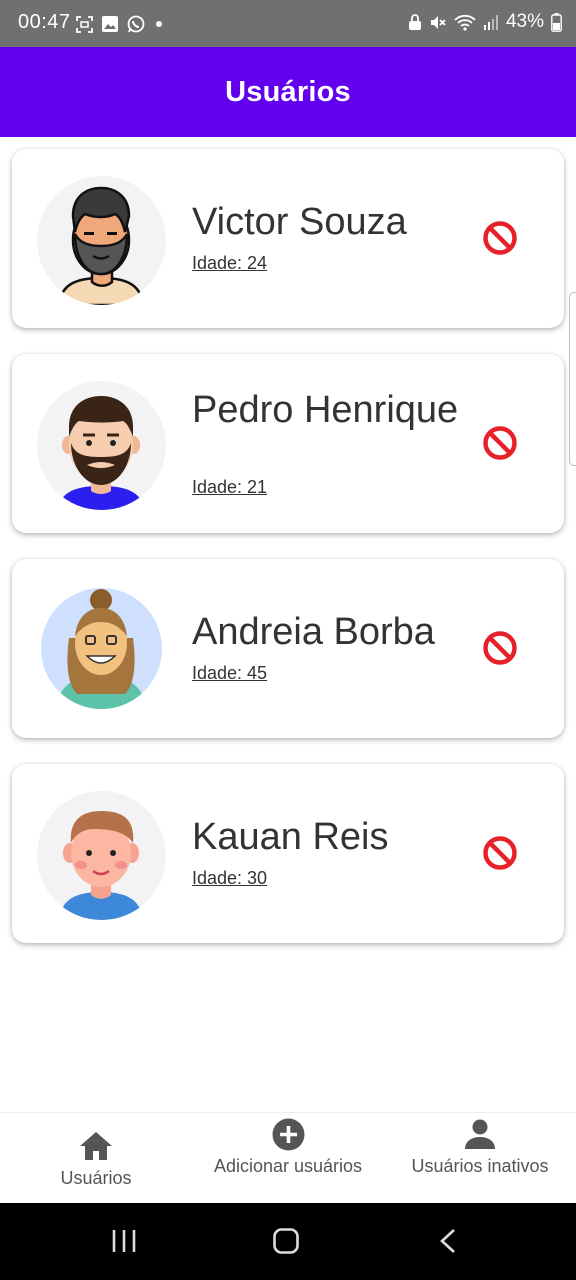  I want to click on user-name: Victor Souza, so click(299, 222).